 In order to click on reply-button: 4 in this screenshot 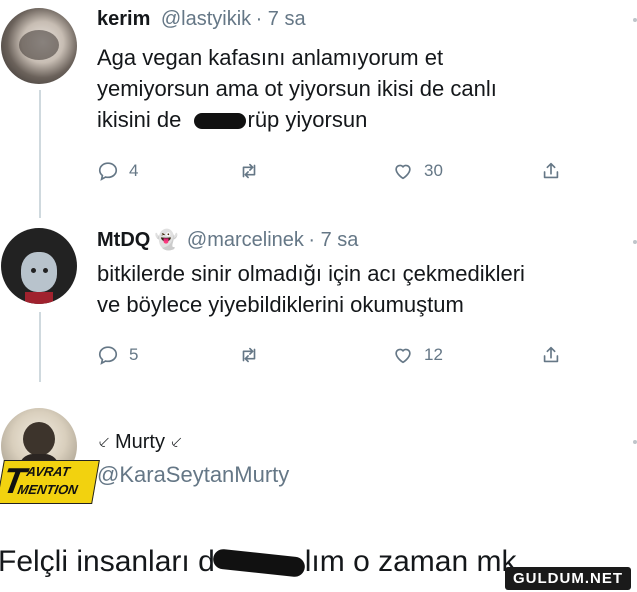, I will do `click(117, 171)`.